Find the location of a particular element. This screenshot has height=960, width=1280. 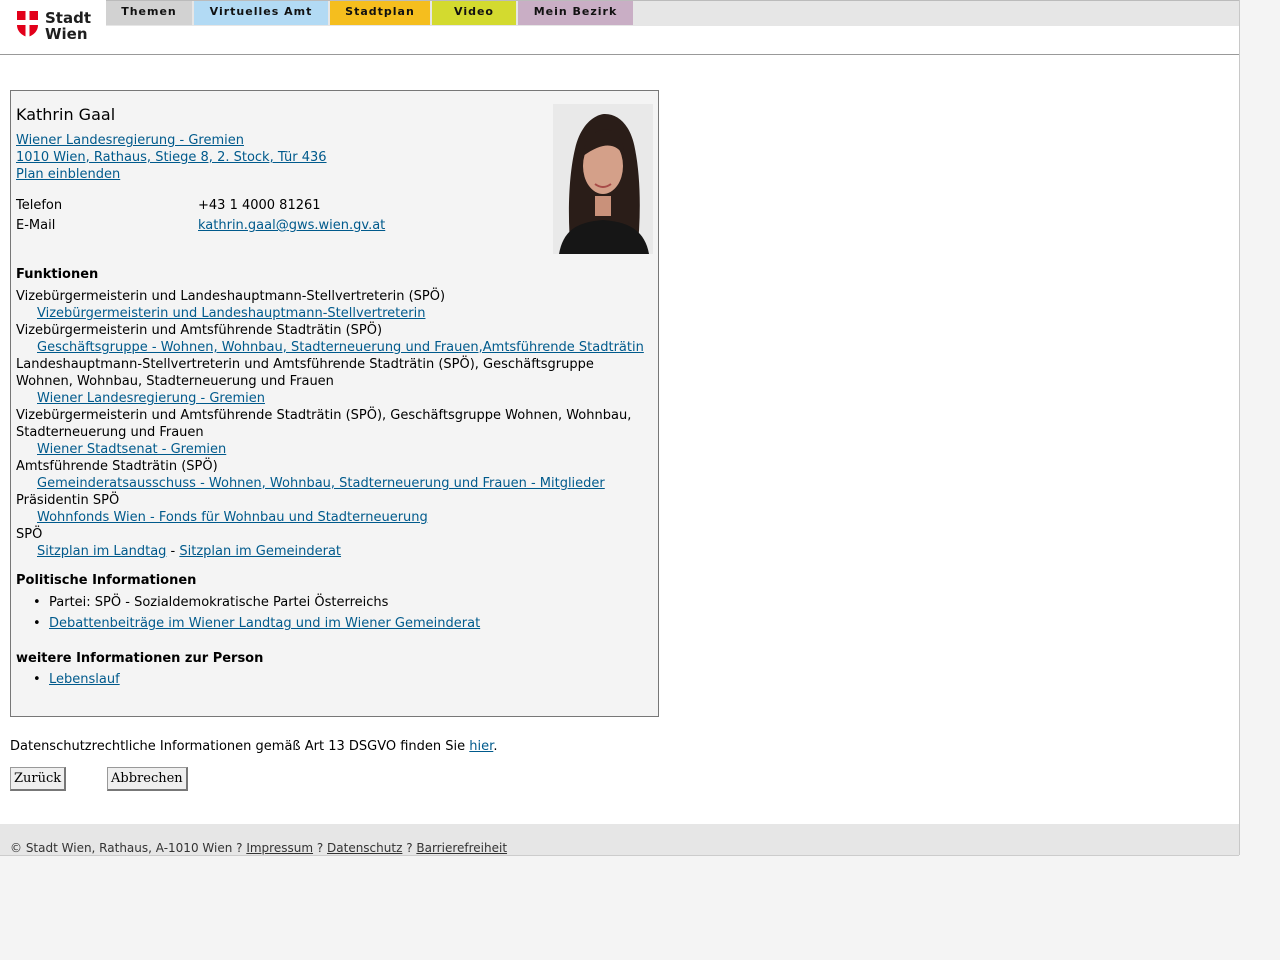

logo-text-stadt: Stadt is located at coordinates (68, 18).